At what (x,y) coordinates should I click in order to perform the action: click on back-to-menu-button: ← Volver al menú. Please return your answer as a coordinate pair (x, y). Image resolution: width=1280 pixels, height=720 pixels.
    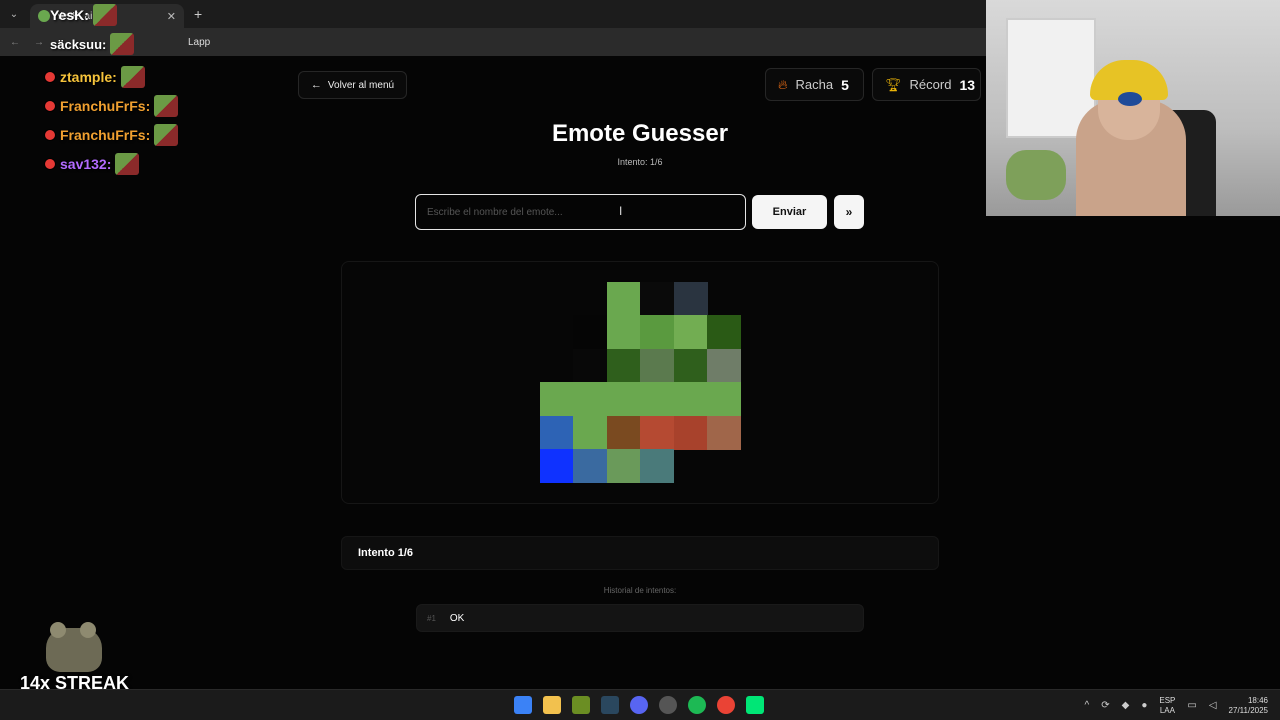
    Looking at the image, I should click on (352, 85).